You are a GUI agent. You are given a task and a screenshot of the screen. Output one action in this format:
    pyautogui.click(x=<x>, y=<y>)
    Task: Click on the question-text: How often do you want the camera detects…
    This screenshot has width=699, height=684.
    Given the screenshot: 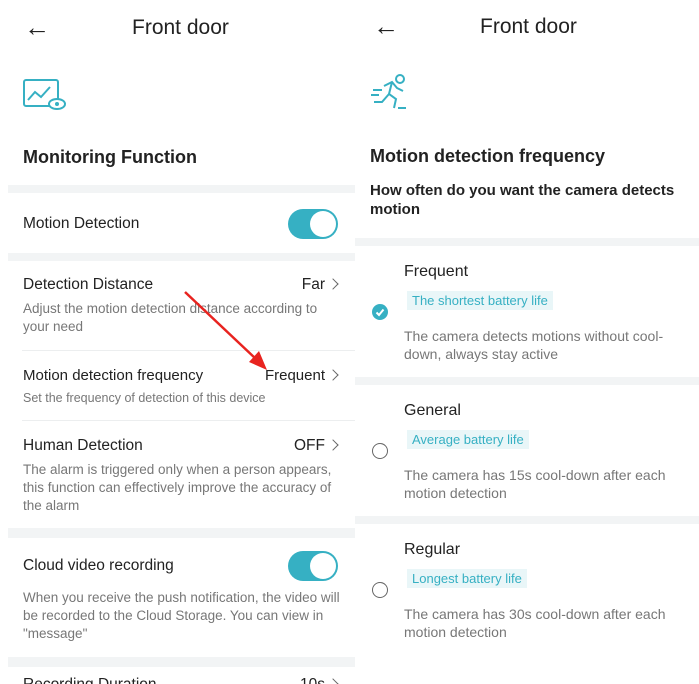 What is the action you would take?
    pyautogui.click(x=522, y=200)
    